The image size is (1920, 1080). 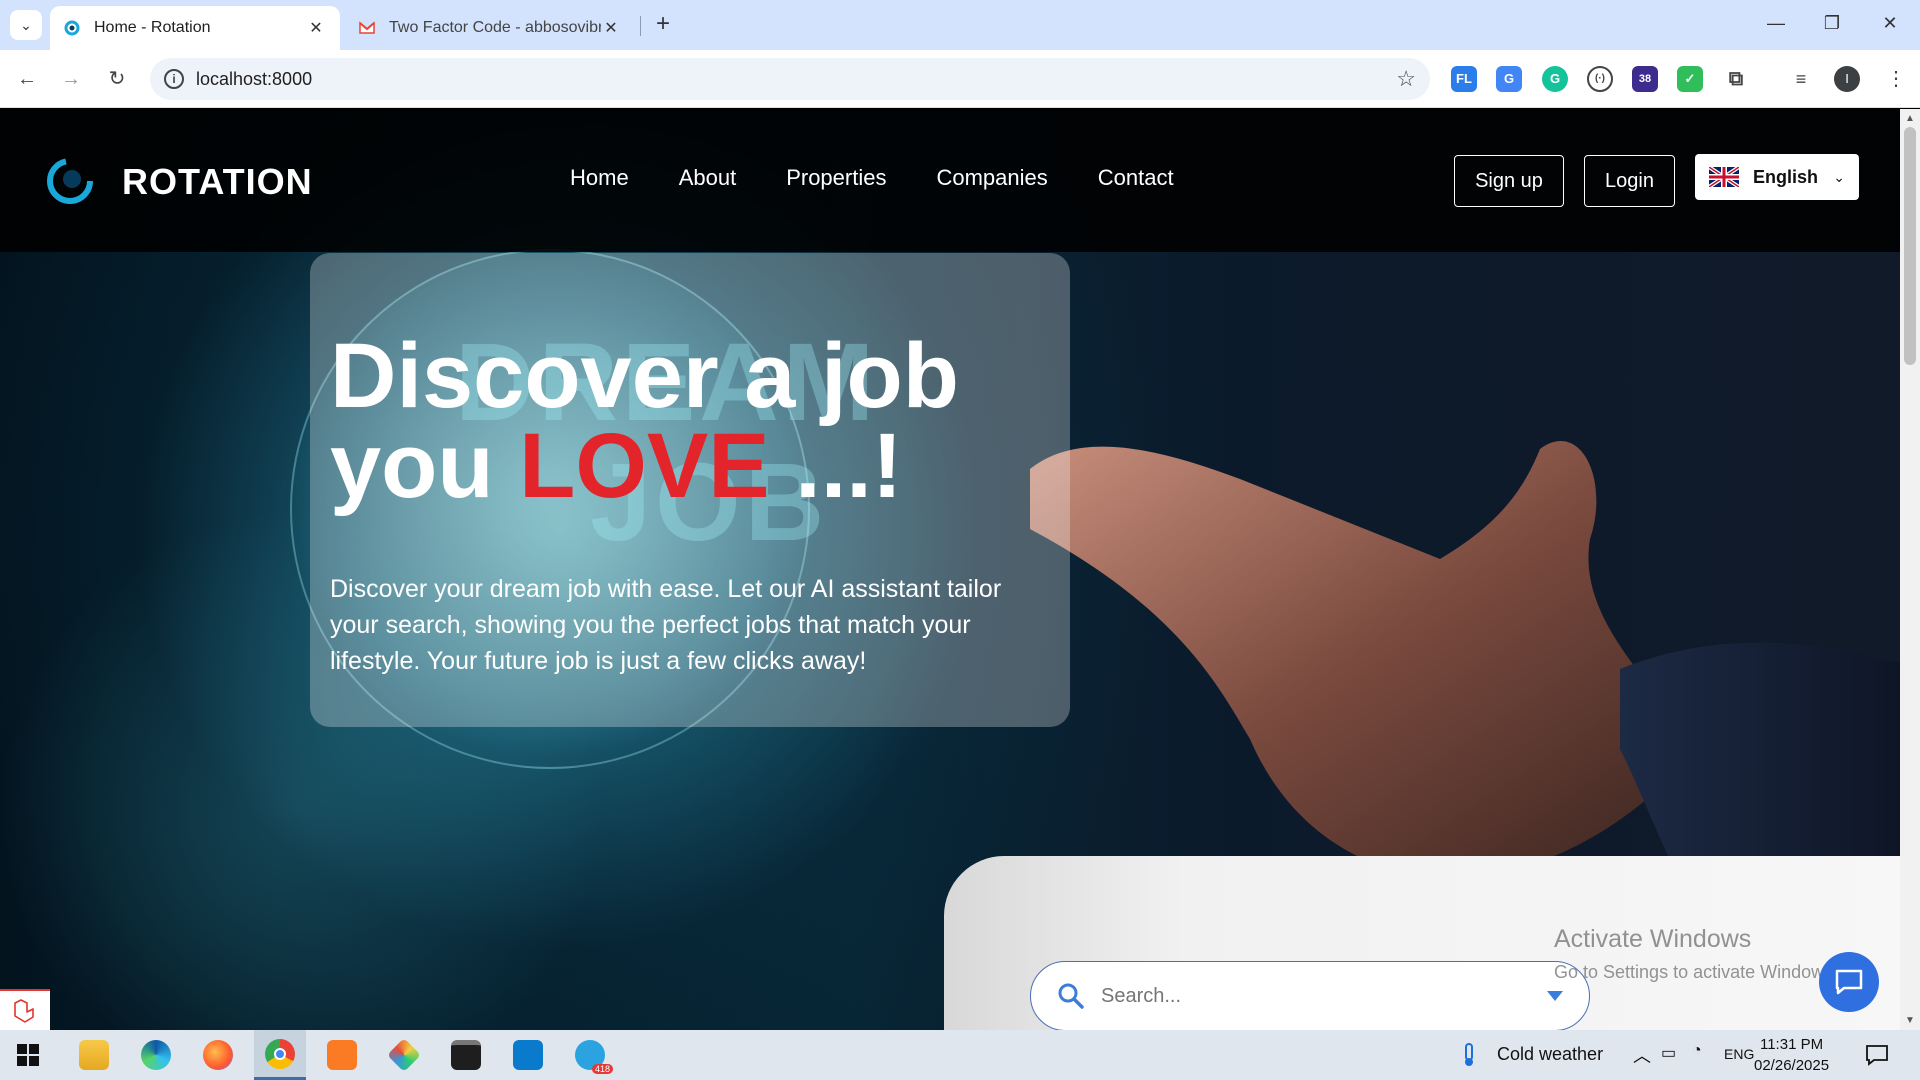 What do you see at coordinates (1832, 23) in the screenshot?
I see `restore-icon: ❐` at bounding box center [1832, 23].